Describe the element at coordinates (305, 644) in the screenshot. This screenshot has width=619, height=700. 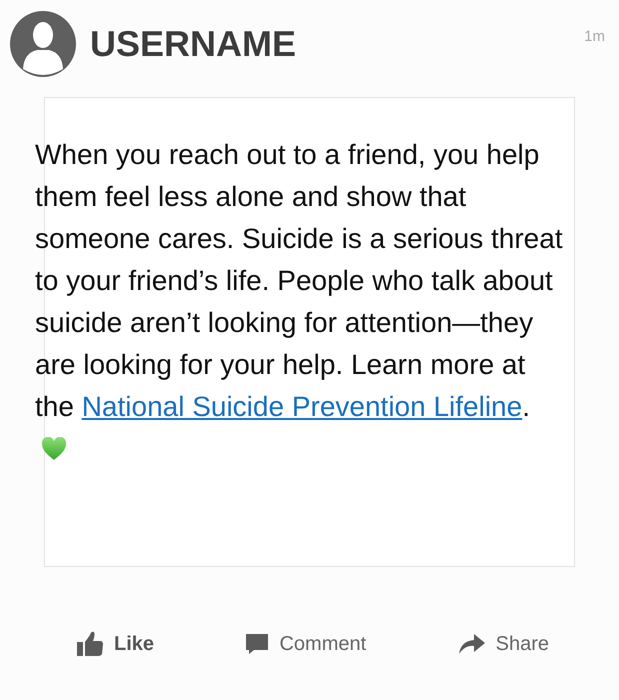
I see `comment-button: Comment` at that location.